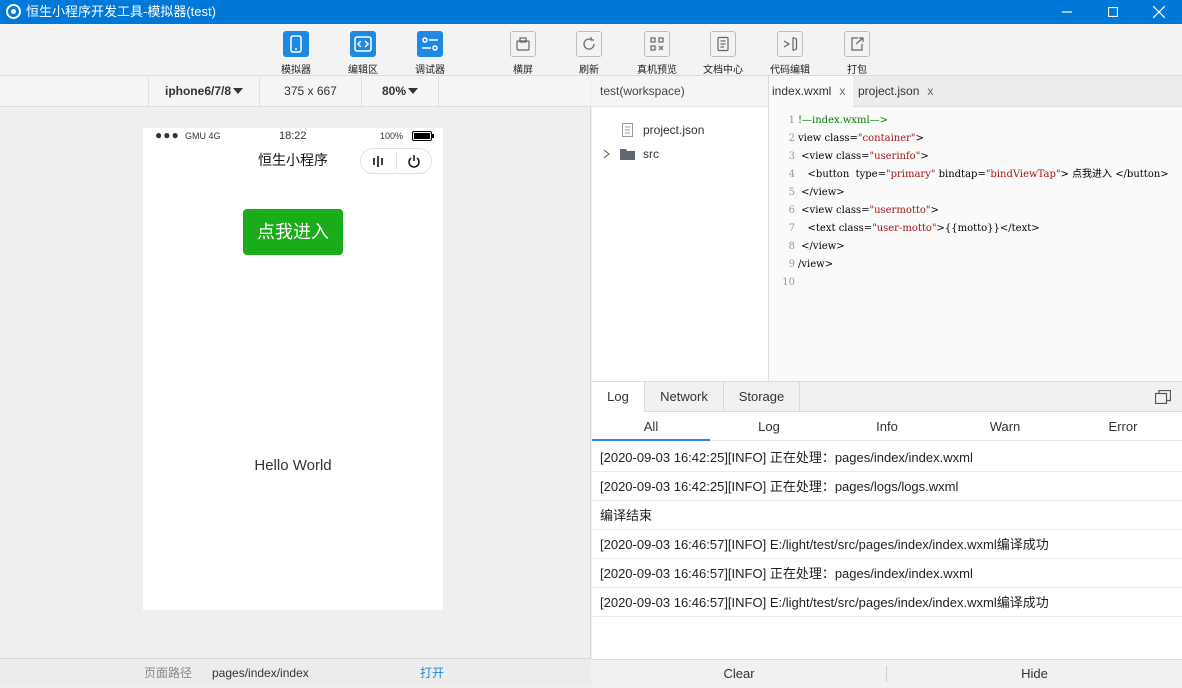  I want to click on minimize-icon, so click(1067, 12).